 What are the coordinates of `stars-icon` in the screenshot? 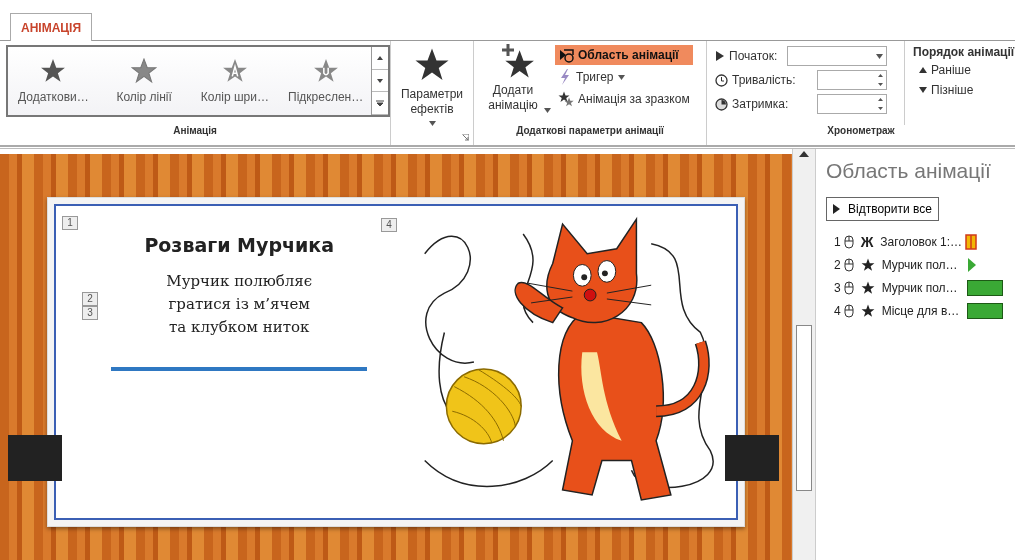 It's located at (566, 99).